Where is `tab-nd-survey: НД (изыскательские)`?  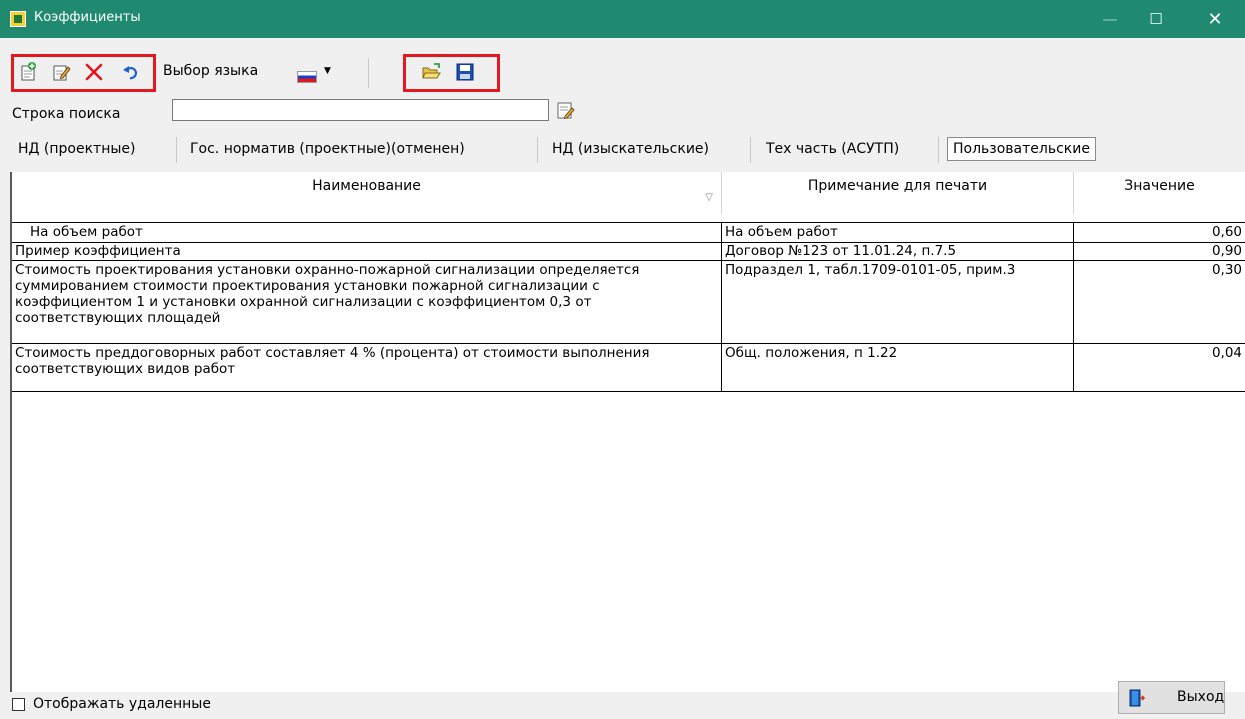 tab-nd-survey: НД (изыскательские) is located at coordinates (630, 149).